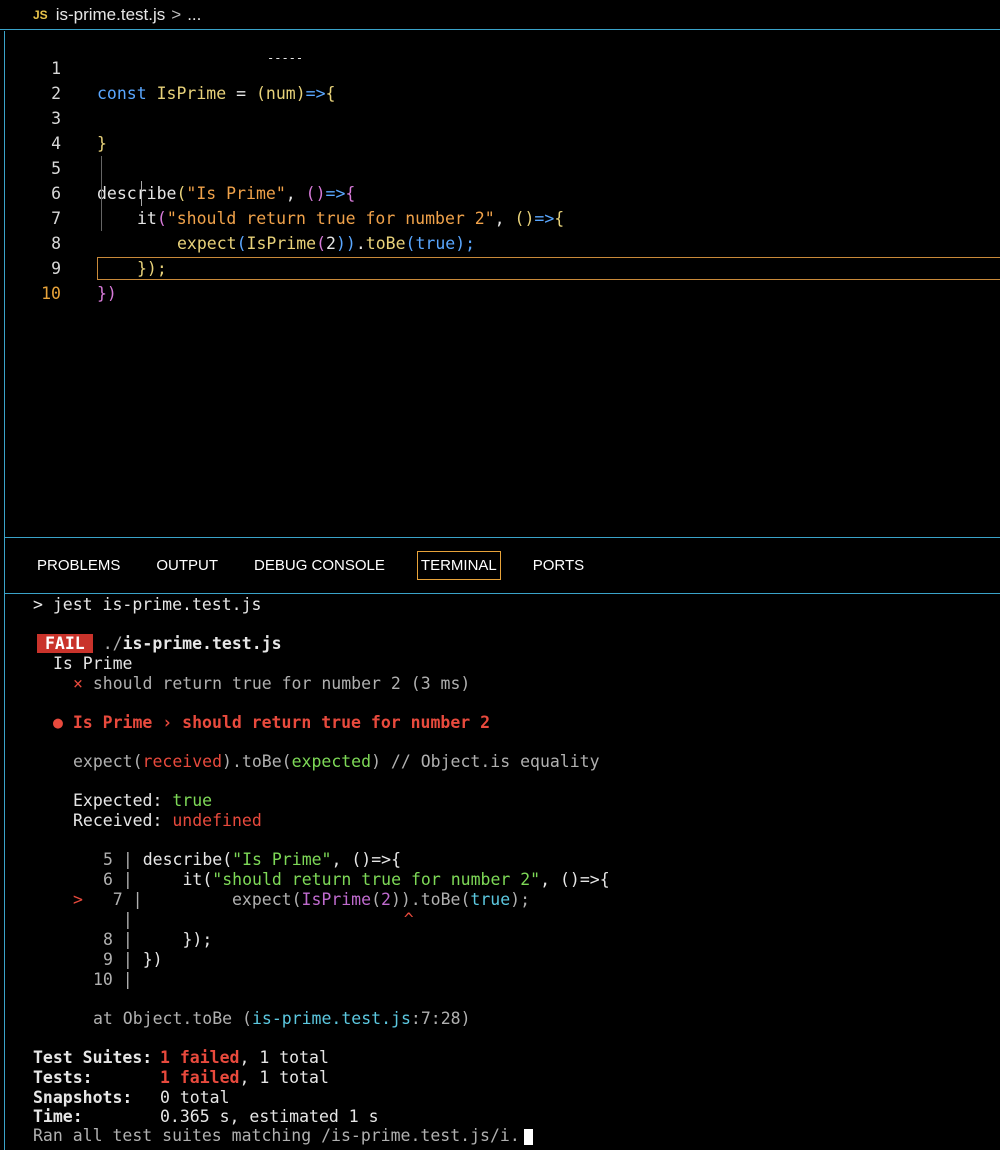  Describe the element at coordinates (133, 959) in the screenshot. I see `snippet-line: 9 | })` at that location.